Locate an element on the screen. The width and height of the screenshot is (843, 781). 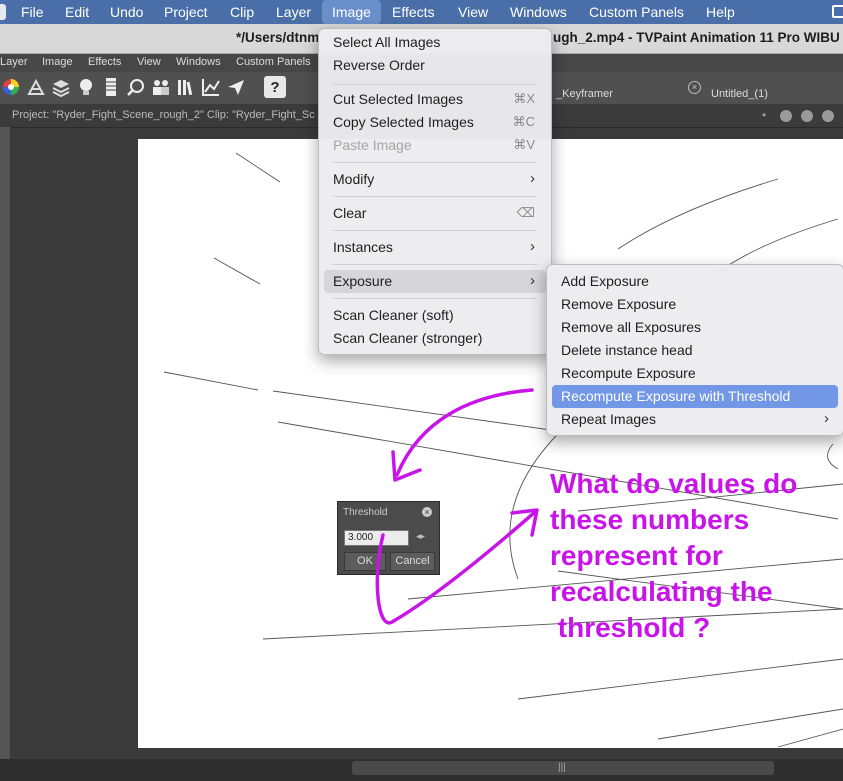
tools-icon is located at coordinates (36, 87).